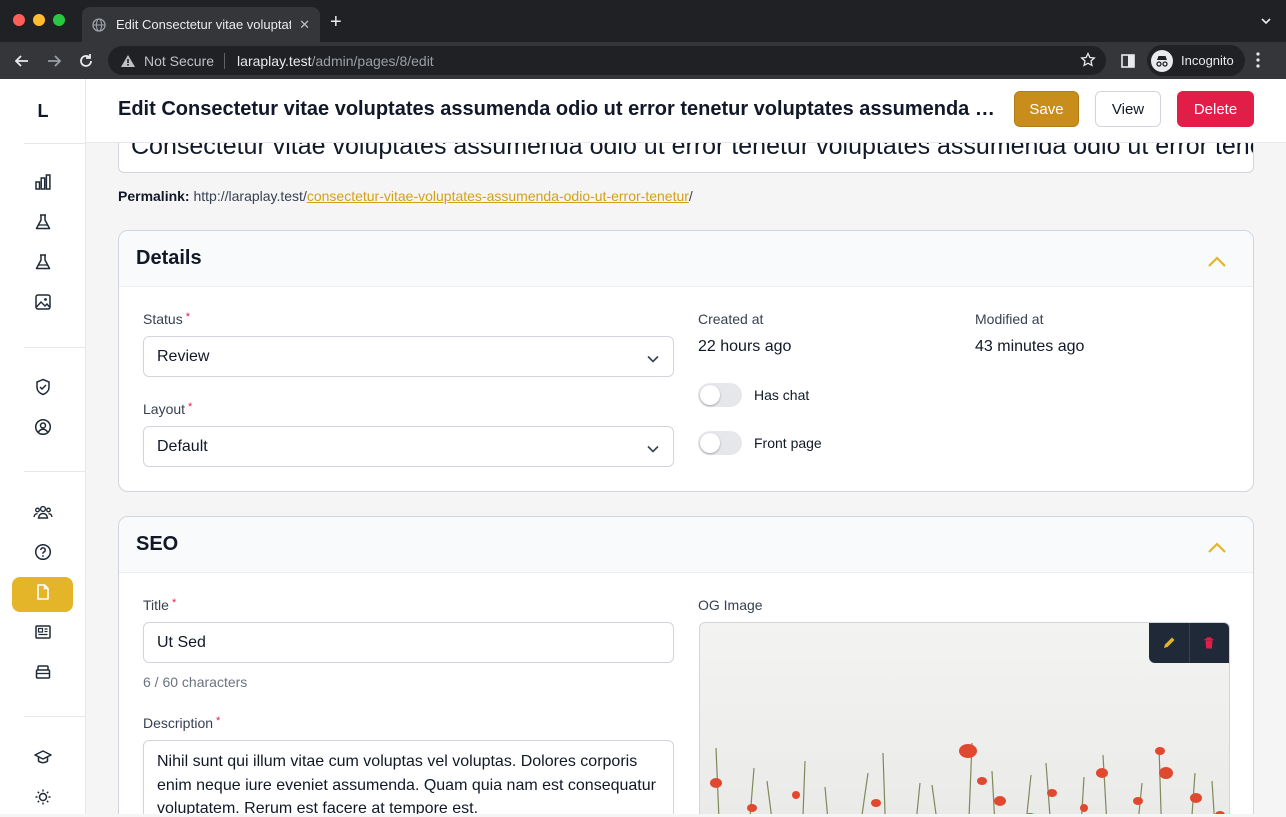  Describe the element at coordinates (39, 20) in the screenshot. I see `minimize-window-button` at that location.